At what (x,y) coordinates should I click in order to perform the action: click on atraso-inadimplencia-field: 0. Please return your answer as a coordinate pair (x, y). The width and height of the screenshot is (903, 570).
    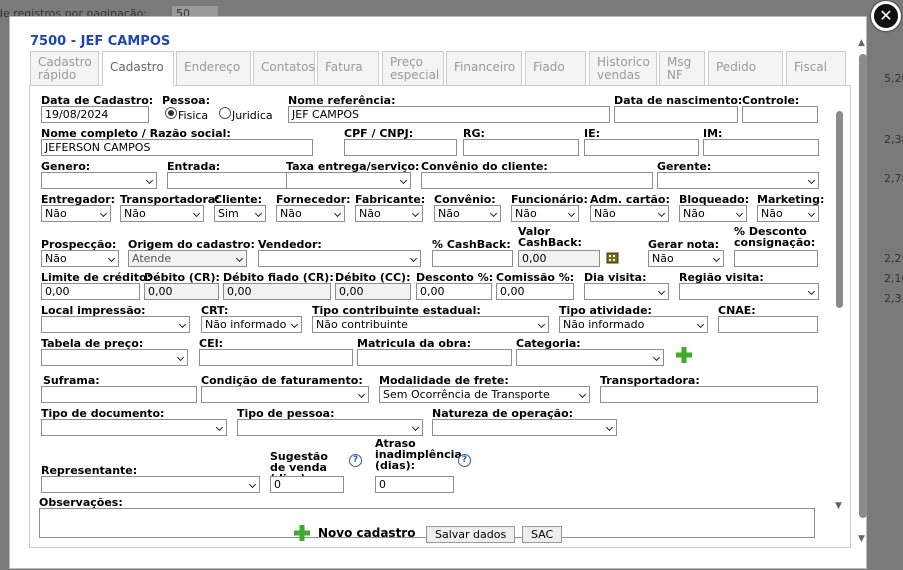
    Looking at the image, I should click on (414, 484).